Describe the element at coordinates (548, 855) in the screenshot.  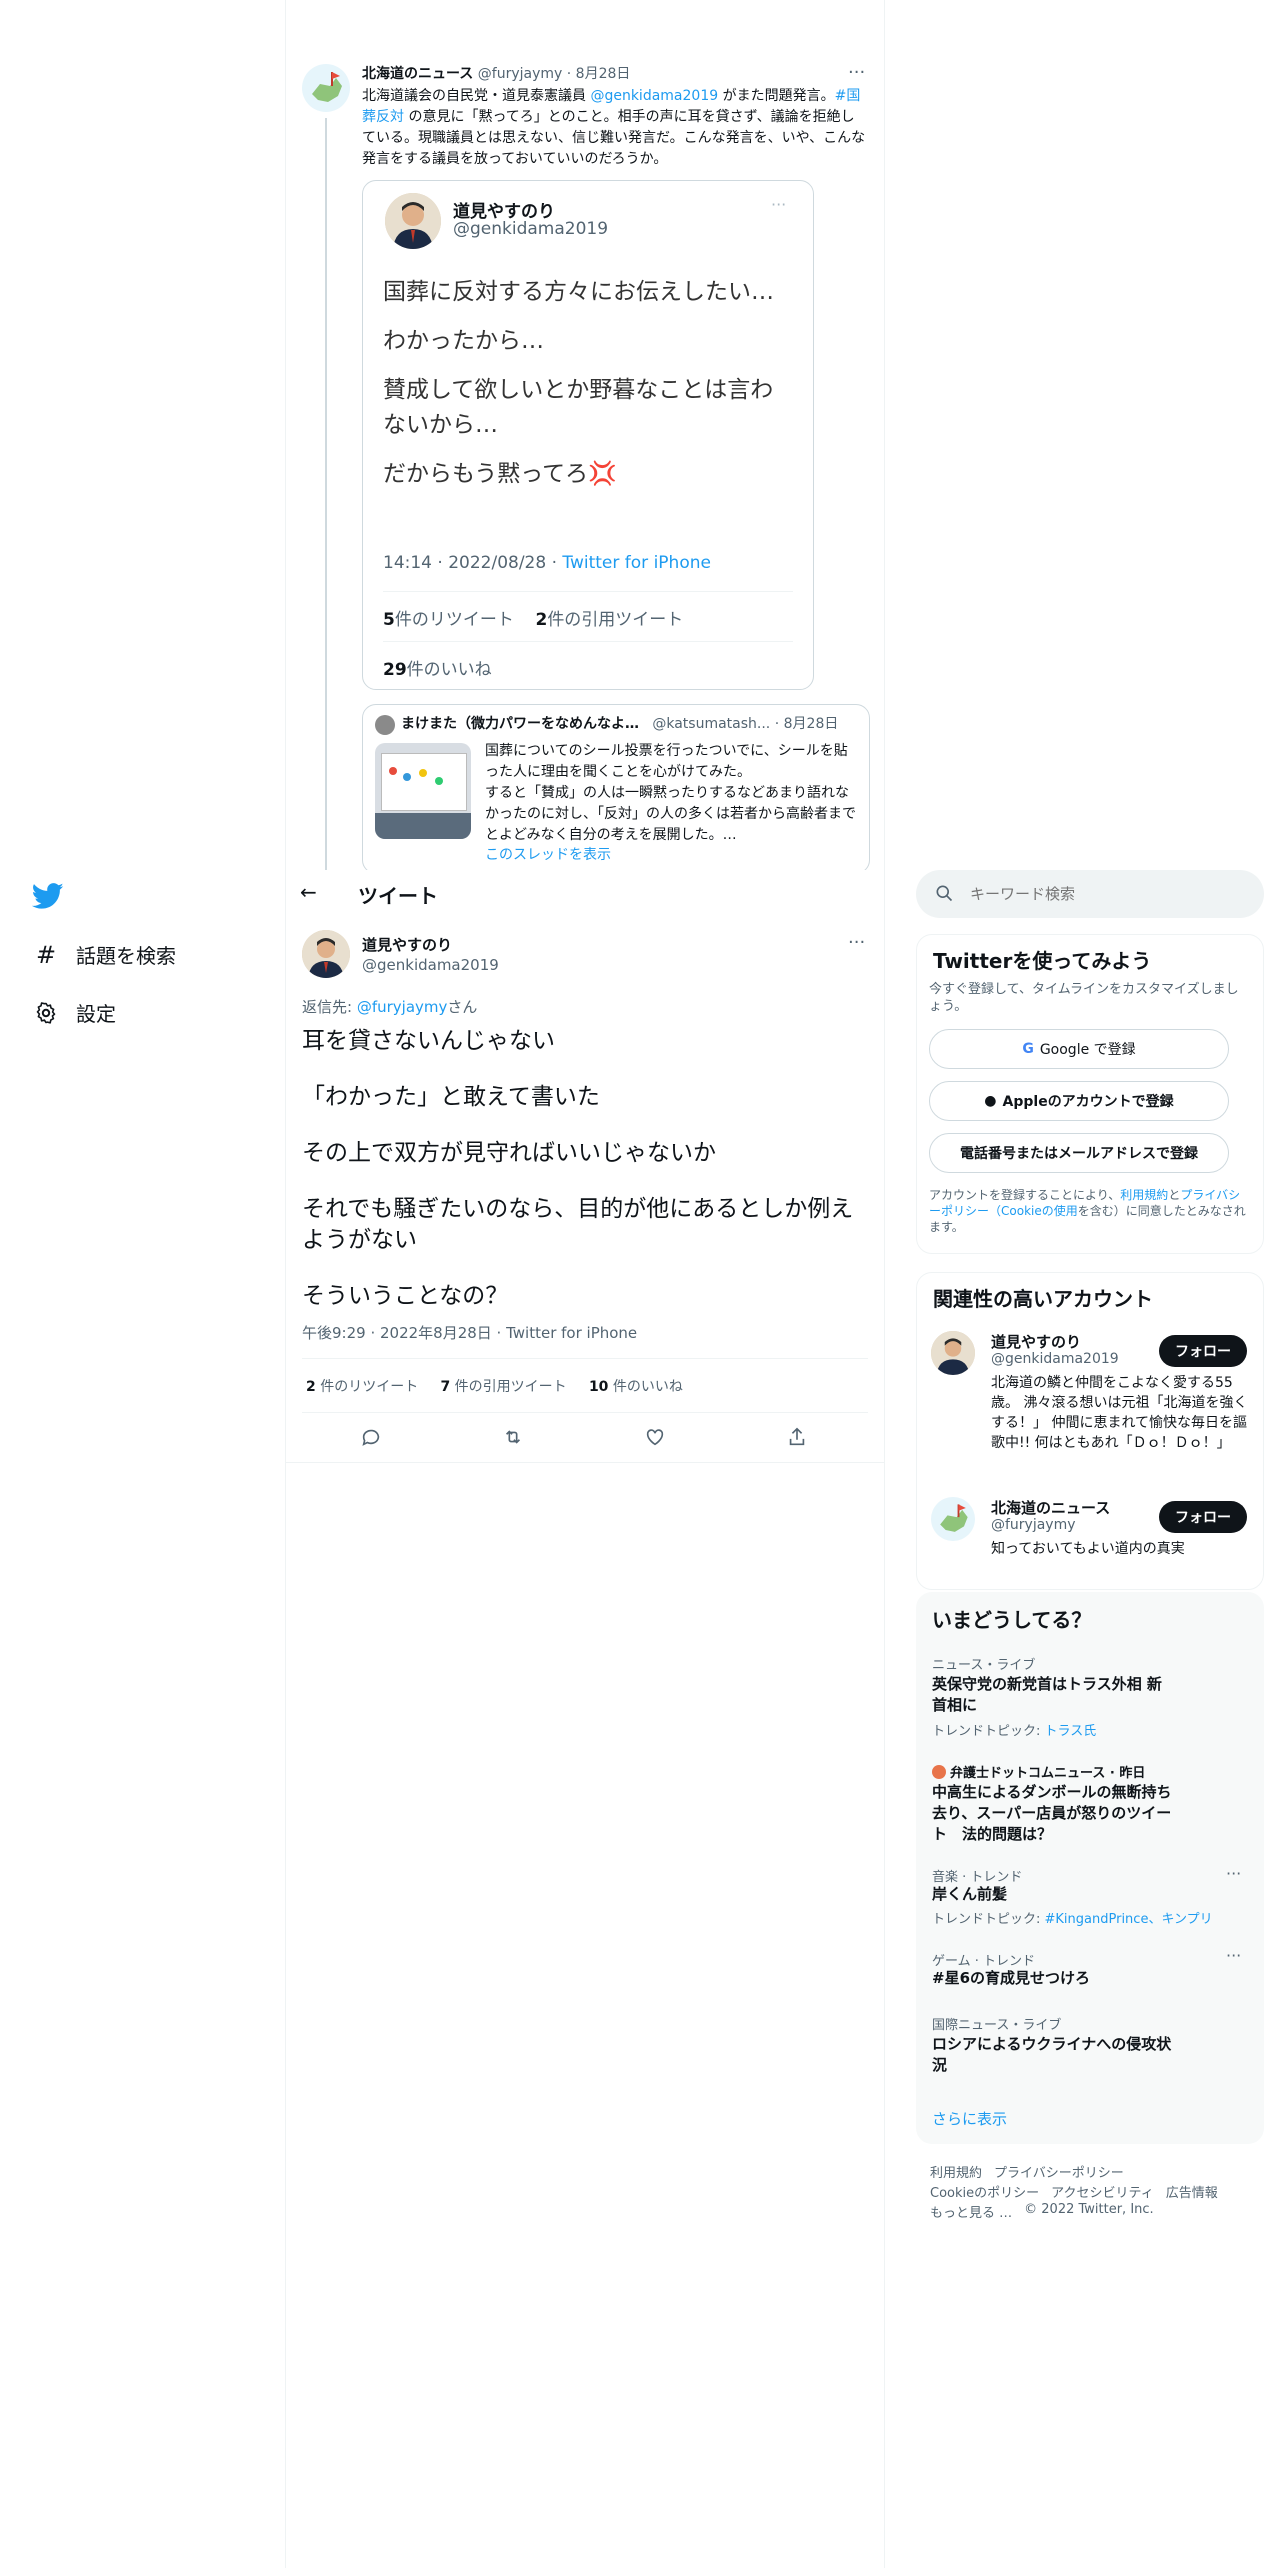
I see `show-thread-link: このスレッドを表示` at that location.